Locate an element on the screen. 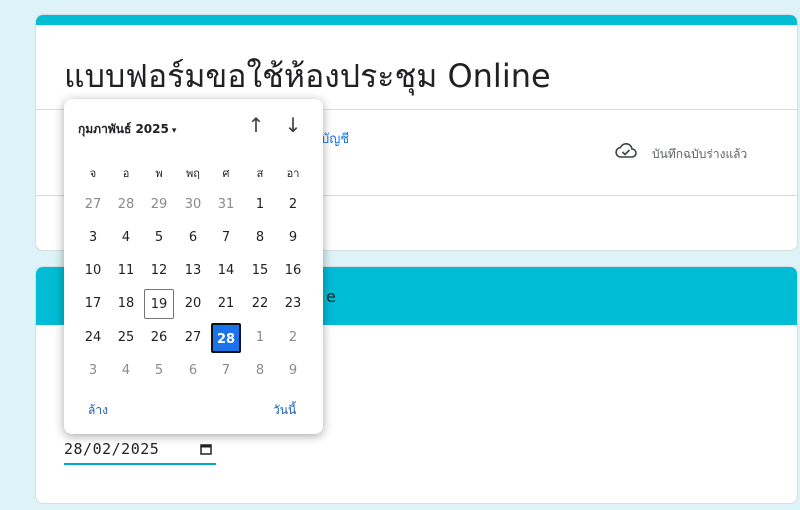  weekday-label: ส is located at coordinates (260, 173).